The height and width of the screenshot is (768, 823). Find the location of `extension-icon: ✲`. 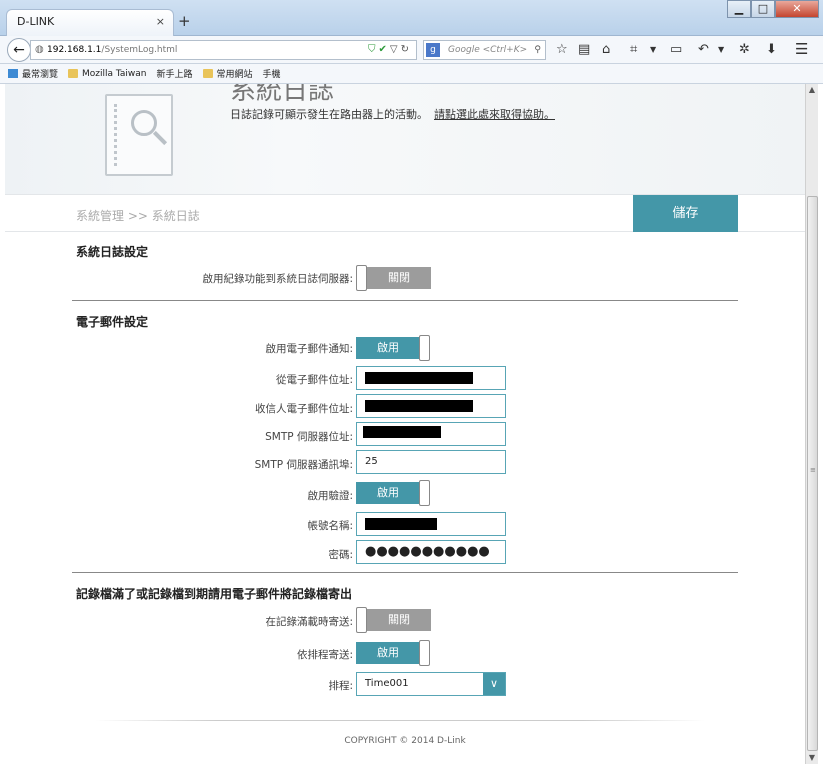

extension-icon: ✲ is located at coordinates (744, 49).